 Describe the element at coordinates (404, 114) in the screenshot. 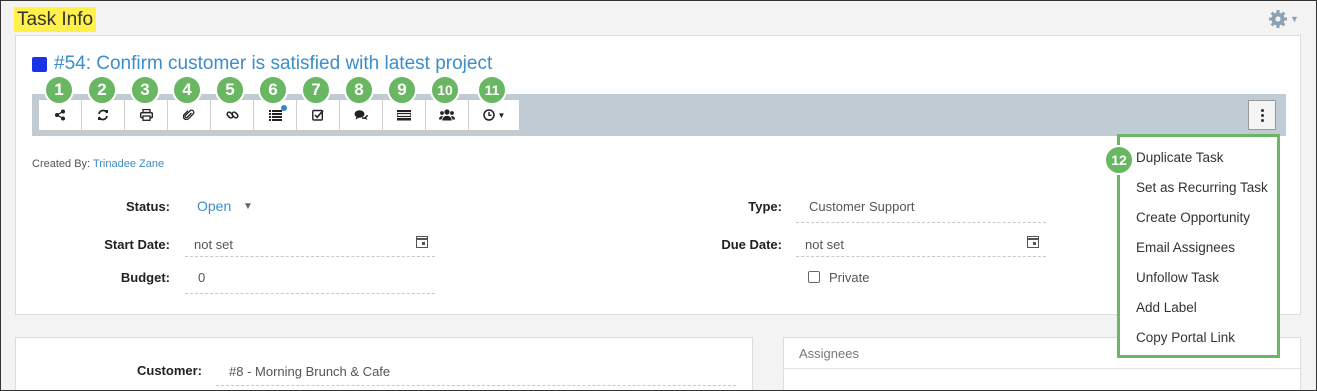

I see `form-icon` at that location.